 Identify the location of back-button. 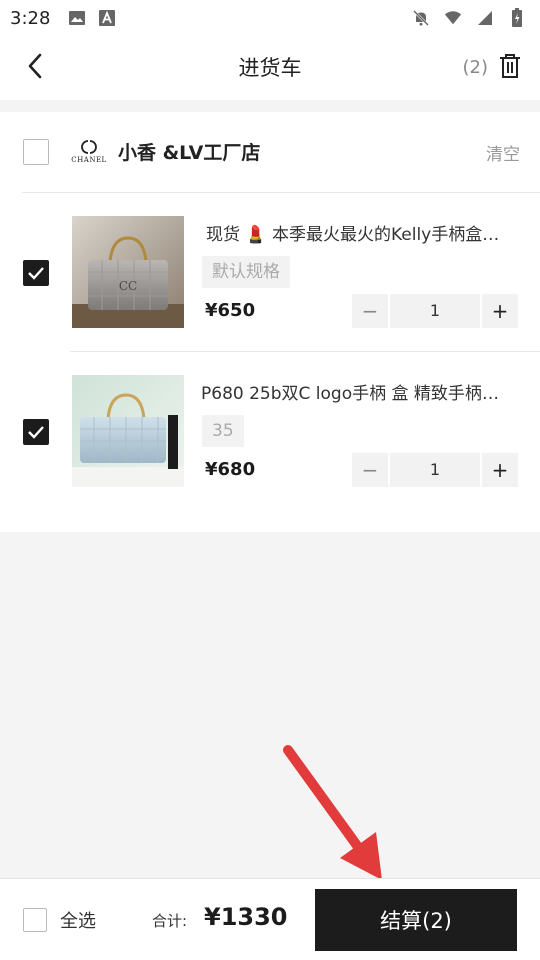
(35, 68).